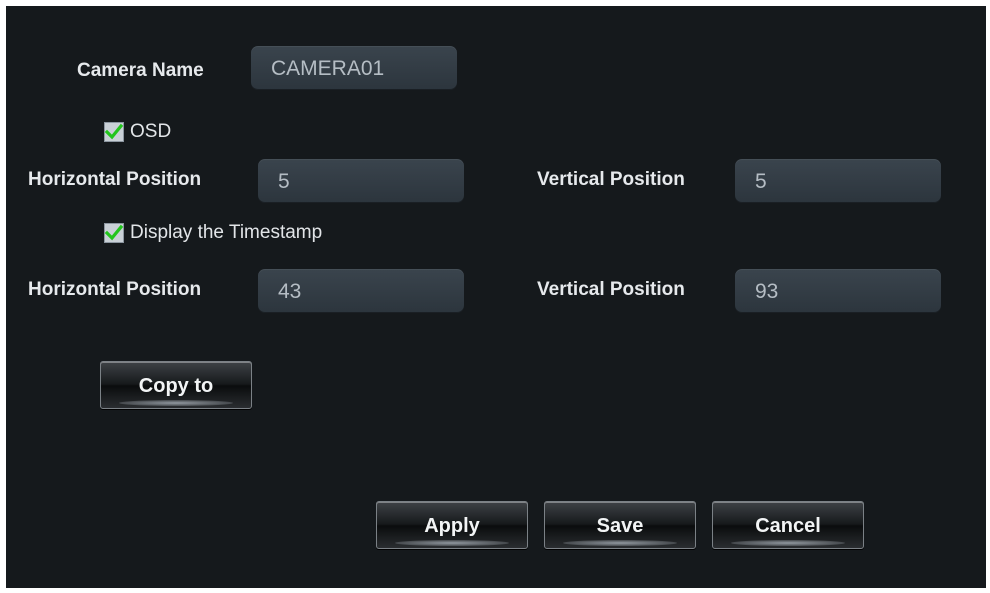 The height and width of the screenshot is (593, 990). Describe the element at coordinates (838, 291) in the screenshot. I see `timestamp-vertical-position-input: 93` at that location.